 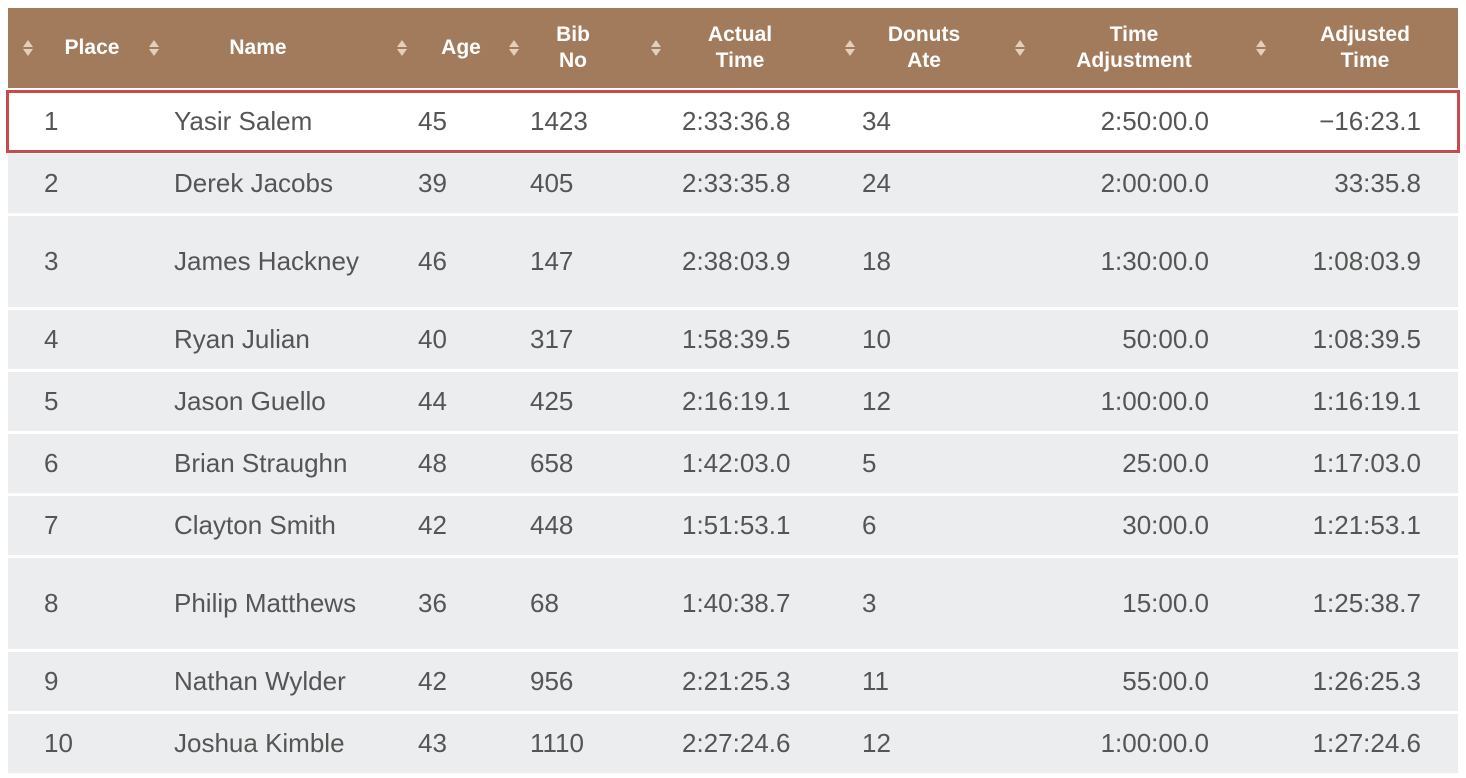 I want to click on cell-age: 46, so click(x=453, y=261).